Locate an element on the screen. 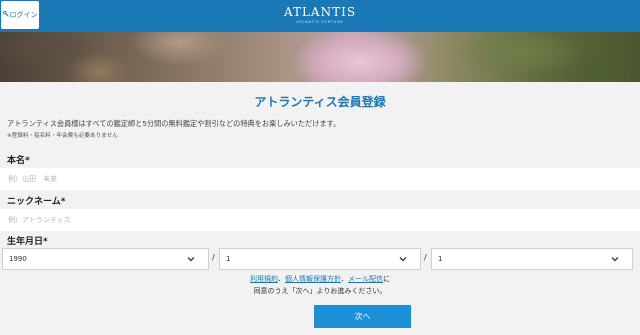  header-bar: ログイン ATLANTIS ATLANTIS FORTUNE is located at coordinates (320, 16).